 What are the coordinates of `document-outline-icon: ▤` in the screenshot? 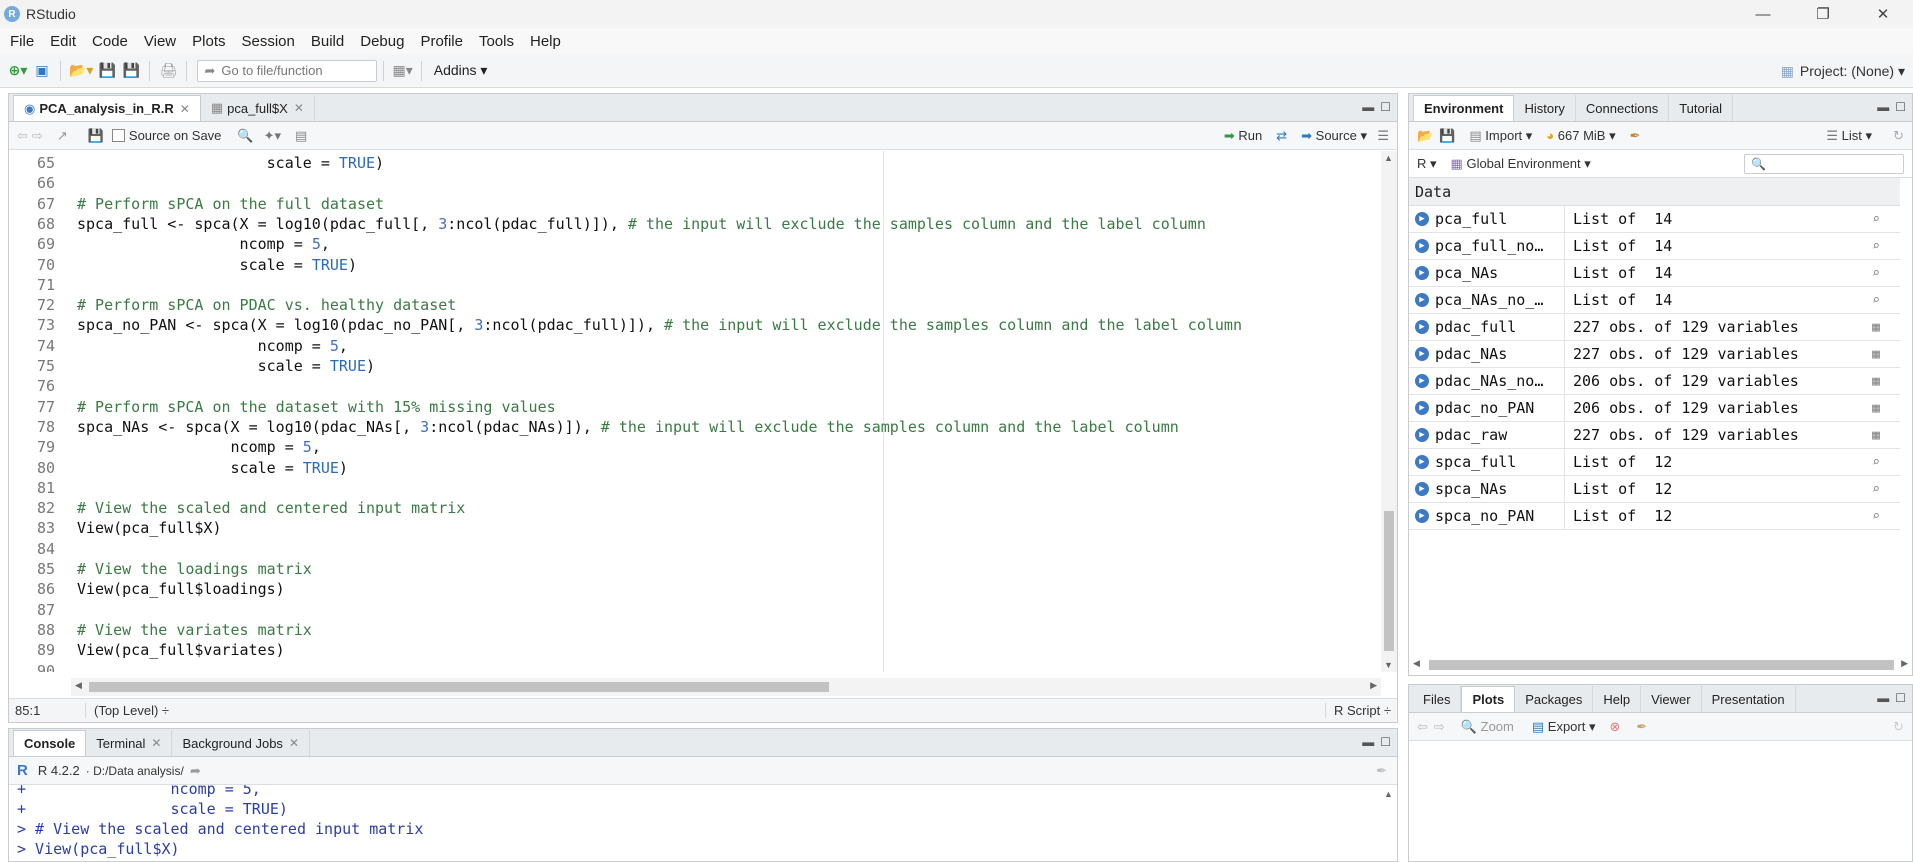 It's located at (301, 136).